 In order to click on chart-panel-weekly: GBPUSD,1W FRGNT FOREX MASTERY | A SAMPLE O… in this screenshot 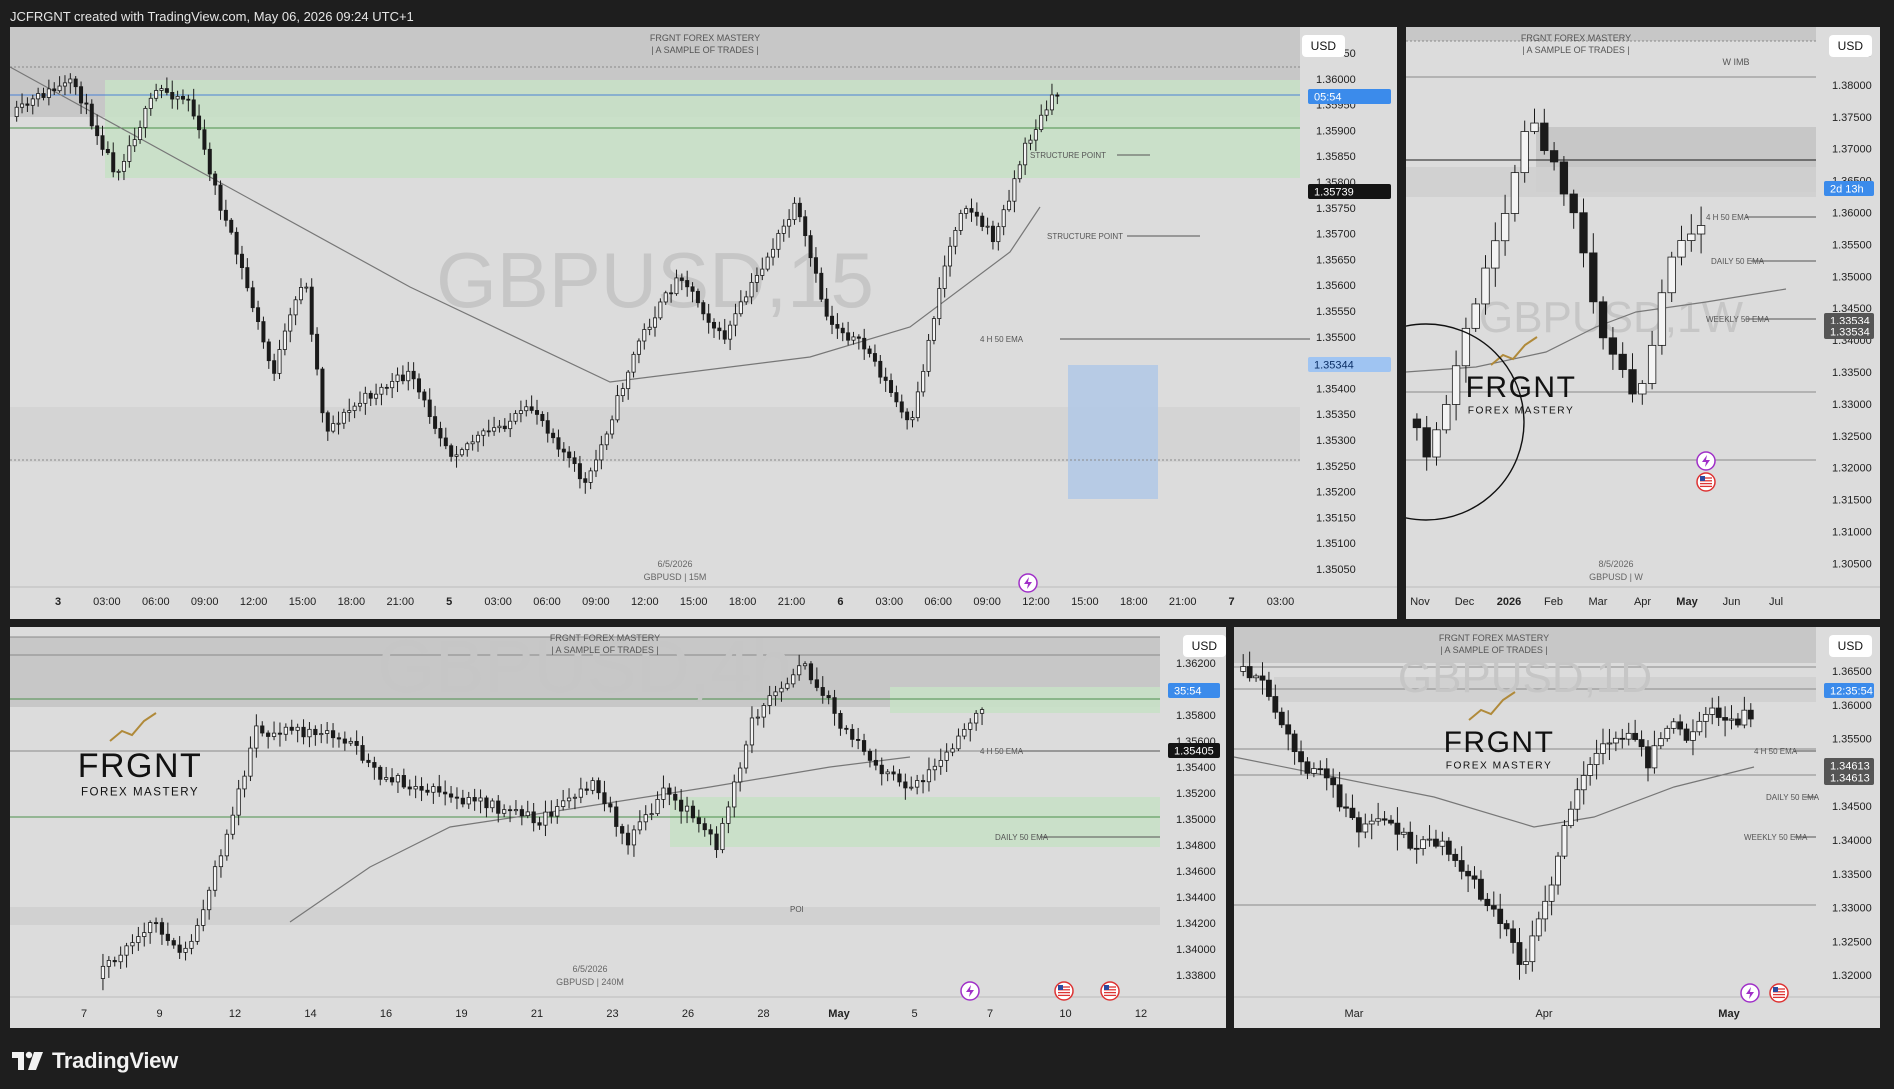, I will do `click(1643, 323)`.